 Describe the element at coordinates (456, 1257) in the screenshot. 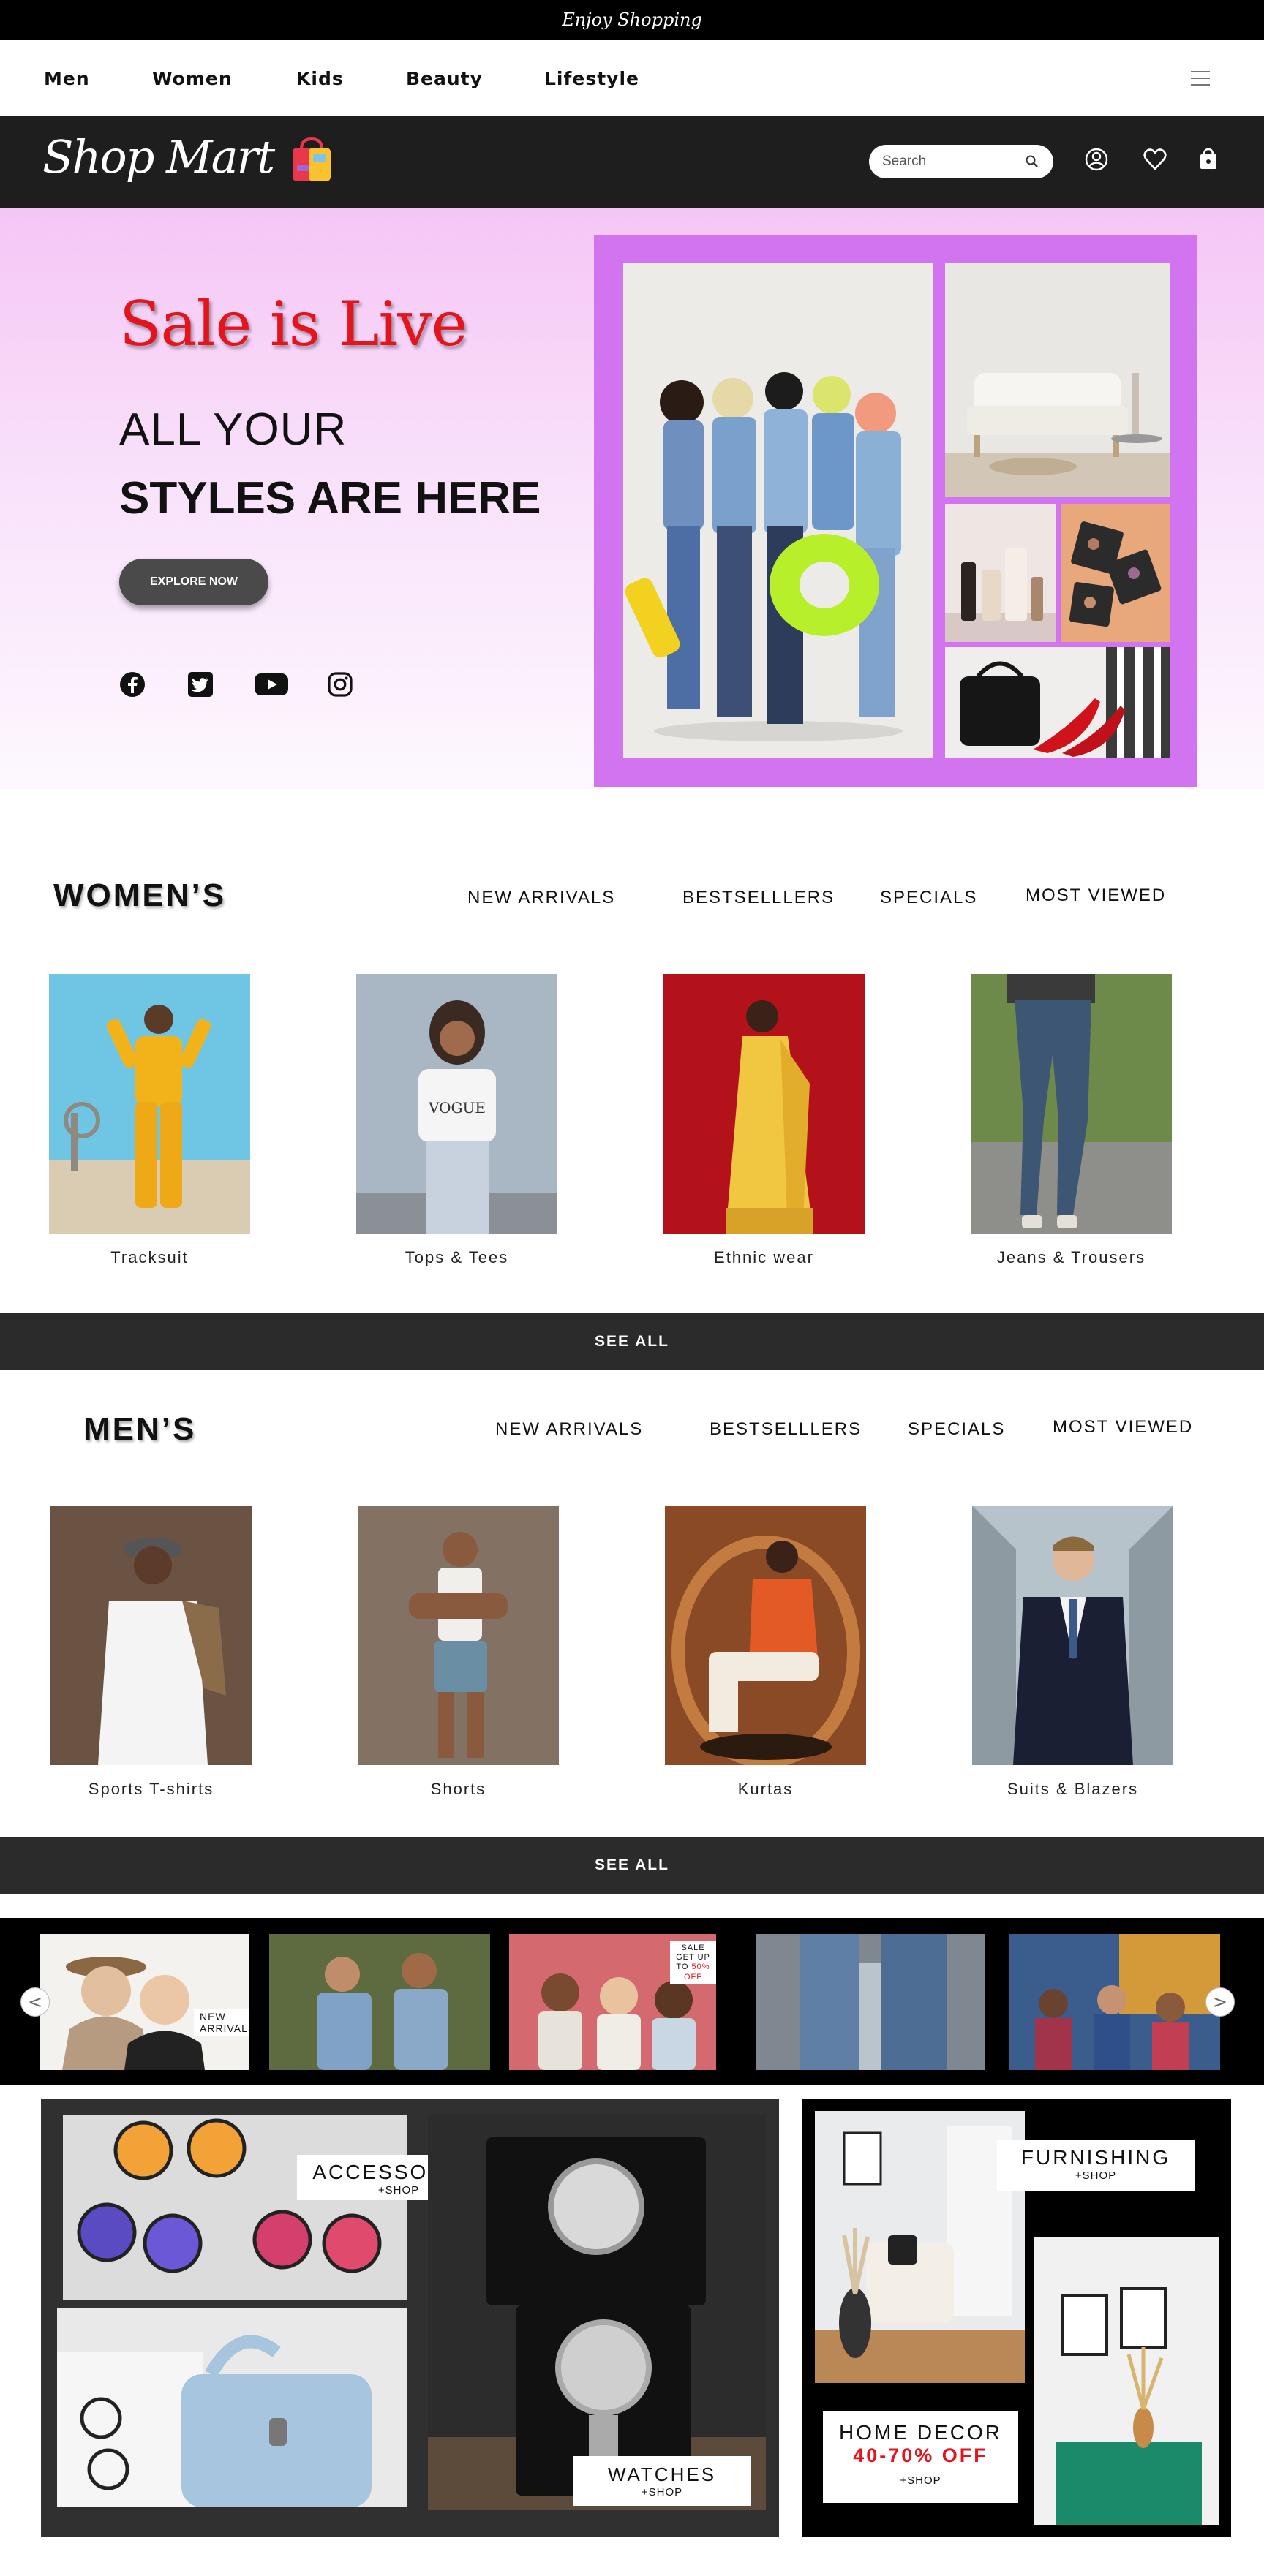

I see `product-label-tops-tees: Tops & Tees` at that location.